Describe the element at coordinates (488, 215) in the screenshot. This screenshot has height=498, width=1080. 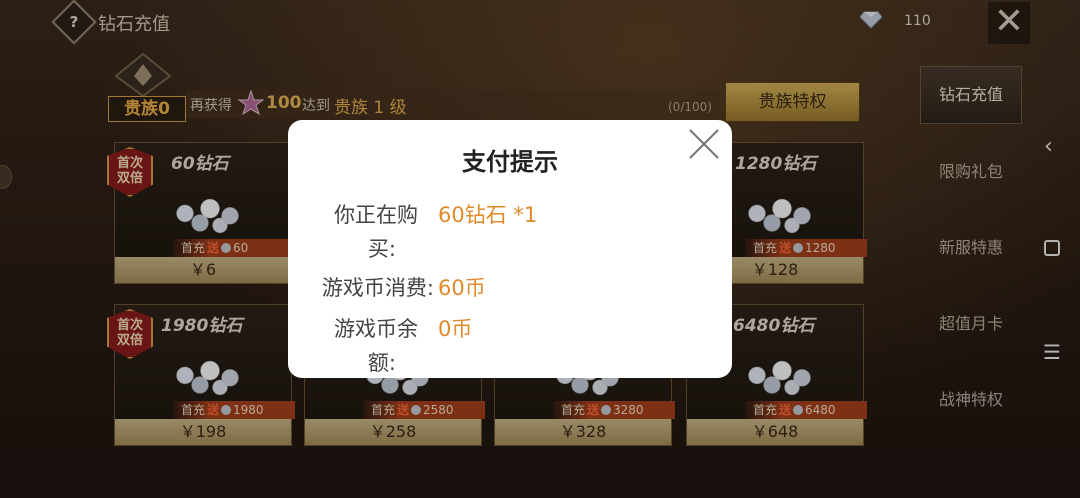
I see `purchase-item-value: 60钻石 *1` at that location.